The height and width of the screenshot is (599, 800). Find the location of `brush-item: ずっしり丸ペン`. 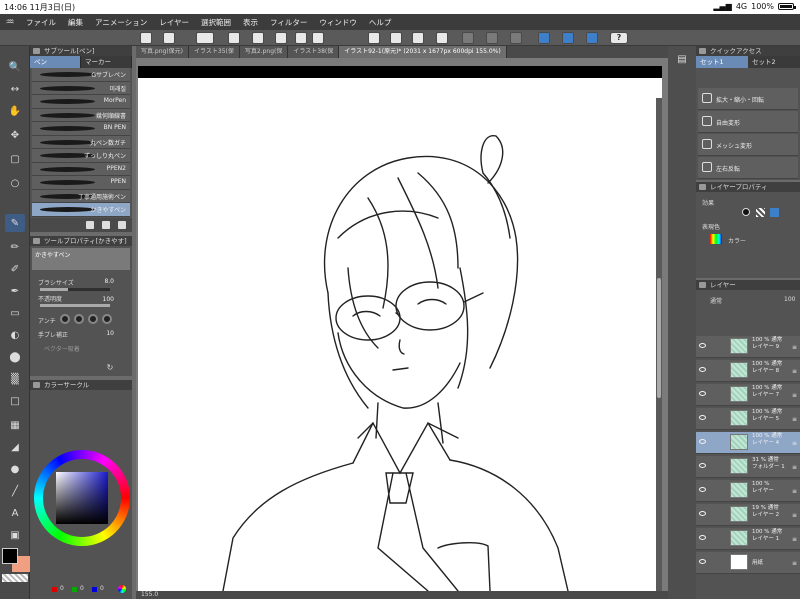

brush-item: ずっしり丸ペン is located at coordinates (81, 156).